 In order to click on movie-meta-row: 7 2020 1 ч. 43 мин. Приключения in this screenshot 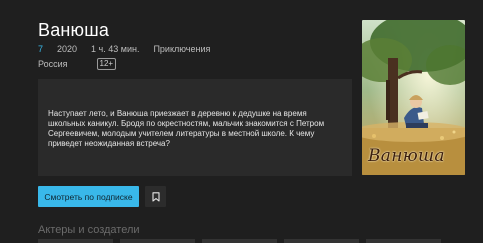, I will do `click(124, 49)`.